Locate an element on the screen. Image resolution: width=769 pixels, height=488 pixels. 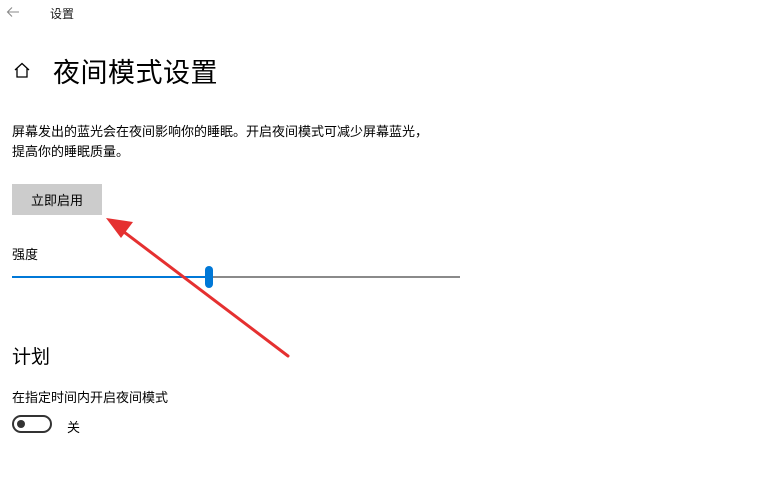
slider-fill is located at coordinates (111, 277).